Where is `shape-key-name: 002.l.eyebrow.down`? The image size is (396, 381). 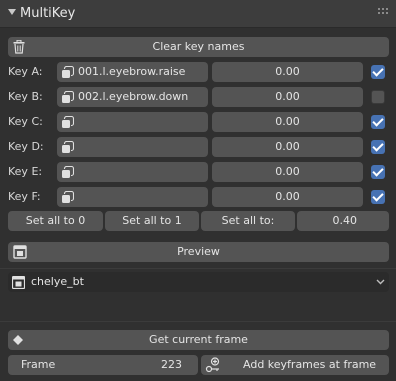
shape-key-name: 002.l.eyebrow.down is located at coordinates (133, 96).